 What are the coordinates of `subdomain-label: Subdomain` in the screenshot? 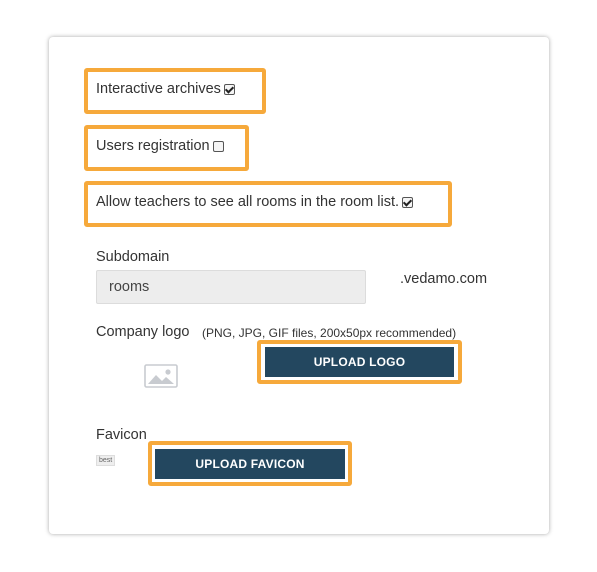 It's located at (133, 257).